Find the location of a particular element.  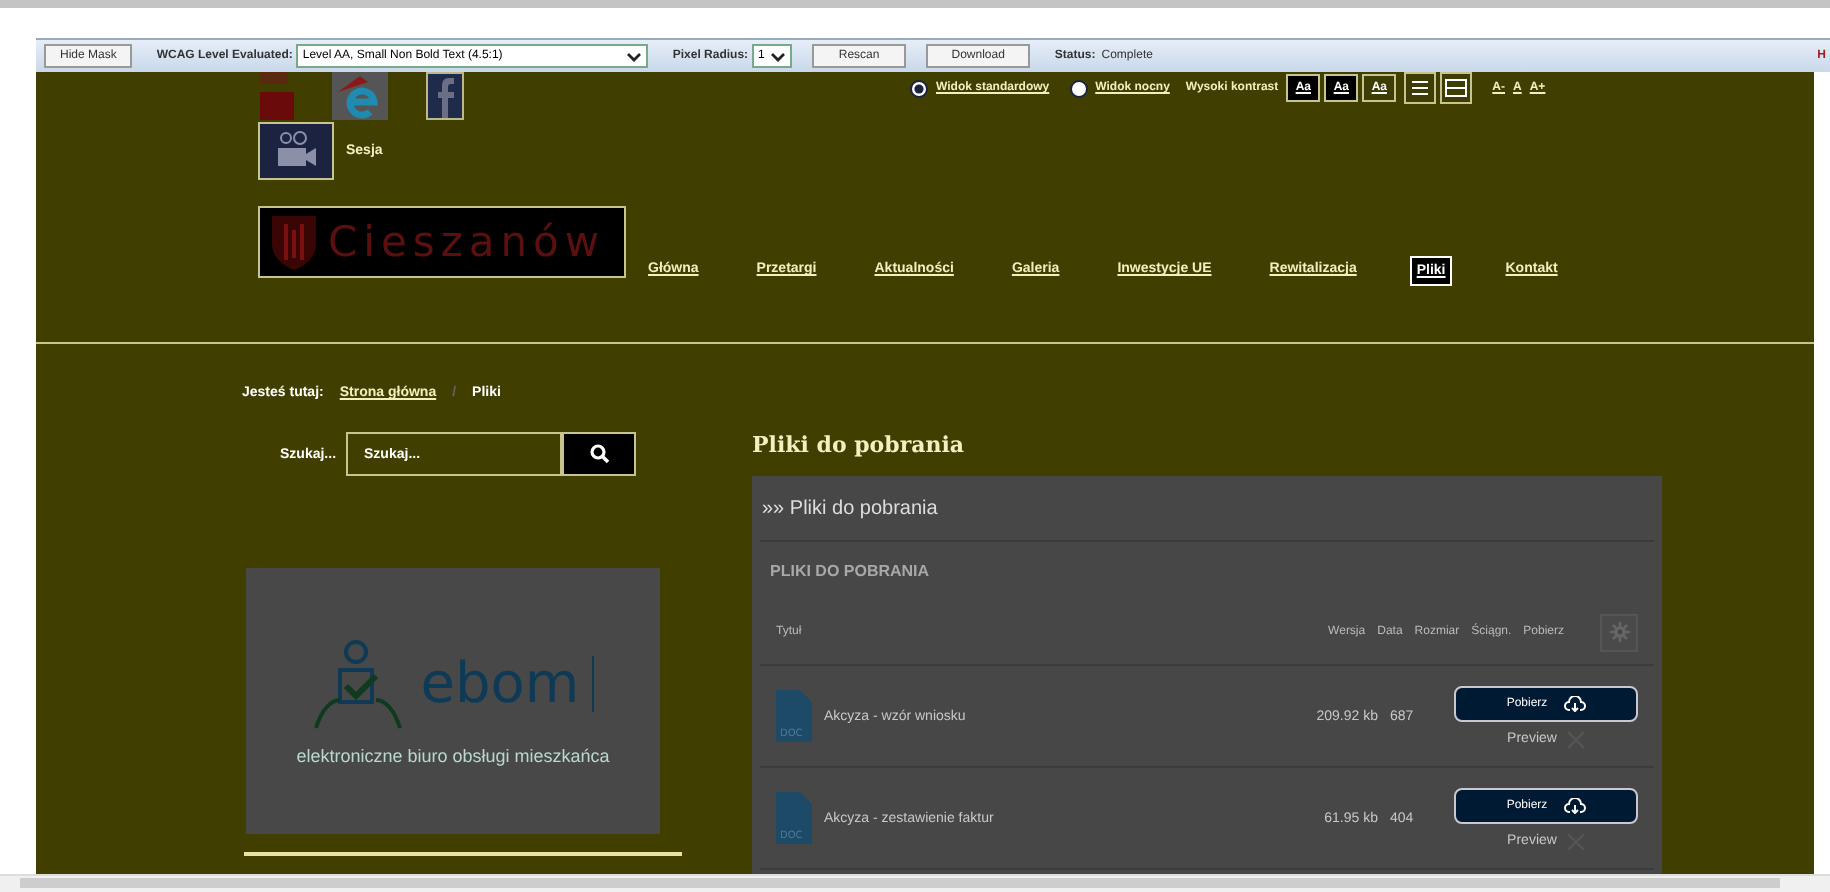

video-camera-icon is located at coordinates (296, 151).